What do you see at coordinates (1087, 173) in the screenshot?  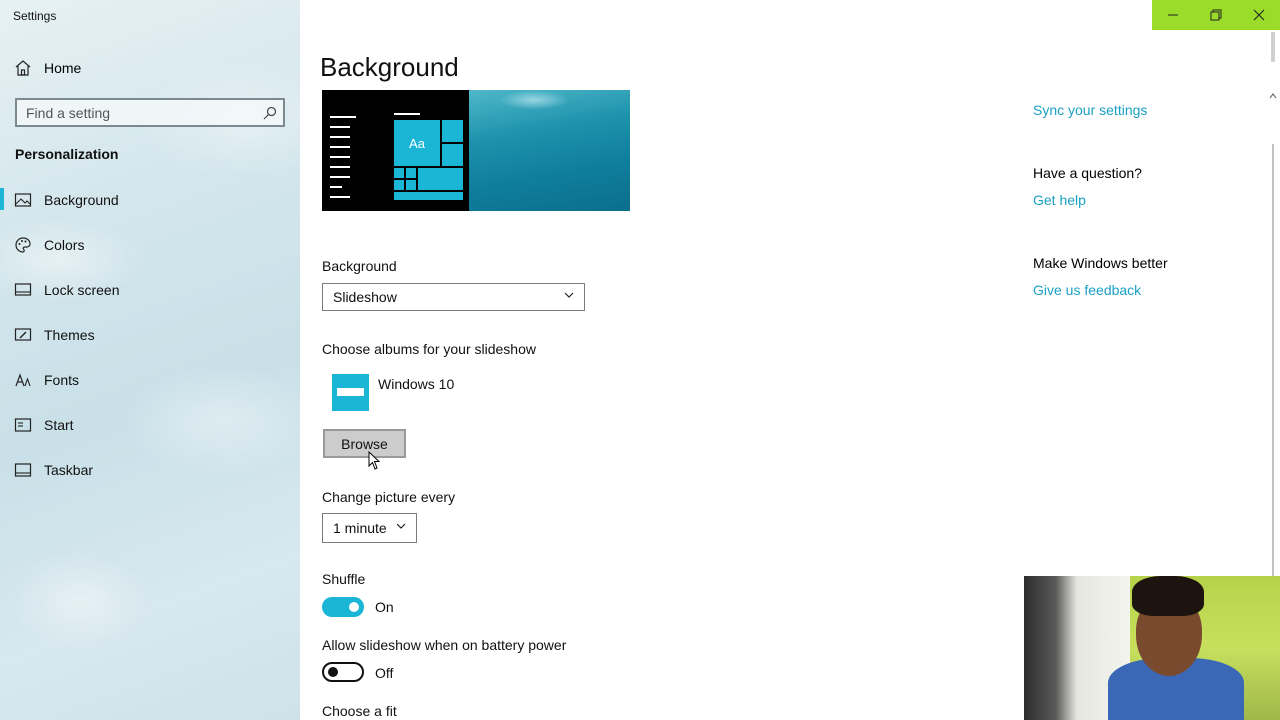 I see `question-heading: Have a question?` at bounding box center [1087, 173].